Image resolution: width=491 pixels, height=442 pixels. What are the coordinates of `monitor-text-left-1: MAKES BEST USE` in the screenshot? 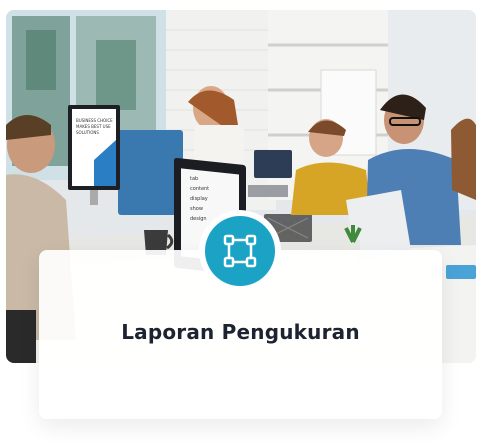 It's located at (93, 126).